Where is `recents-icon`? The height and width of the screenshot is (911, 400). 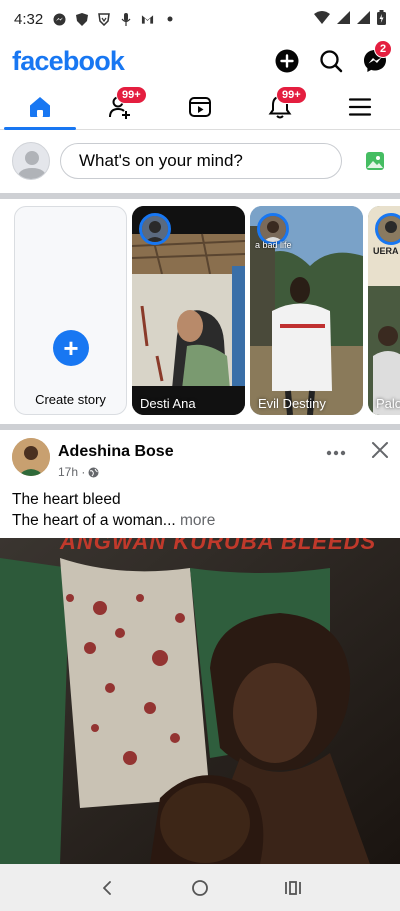 recents-icon is located at coordinates (293, 887).